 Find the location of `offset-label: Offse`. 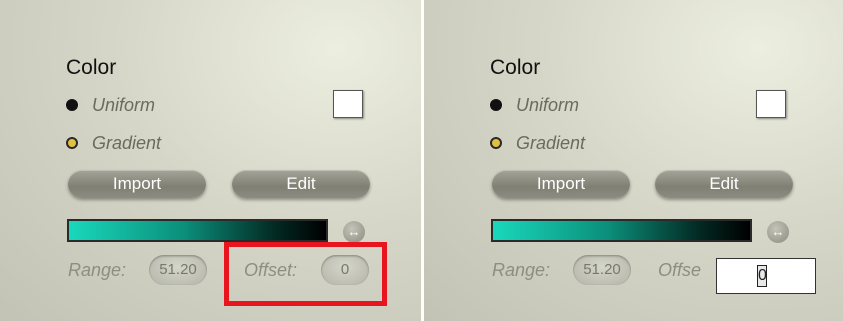

offset-label: Offse is located at coordinates (680, 270).